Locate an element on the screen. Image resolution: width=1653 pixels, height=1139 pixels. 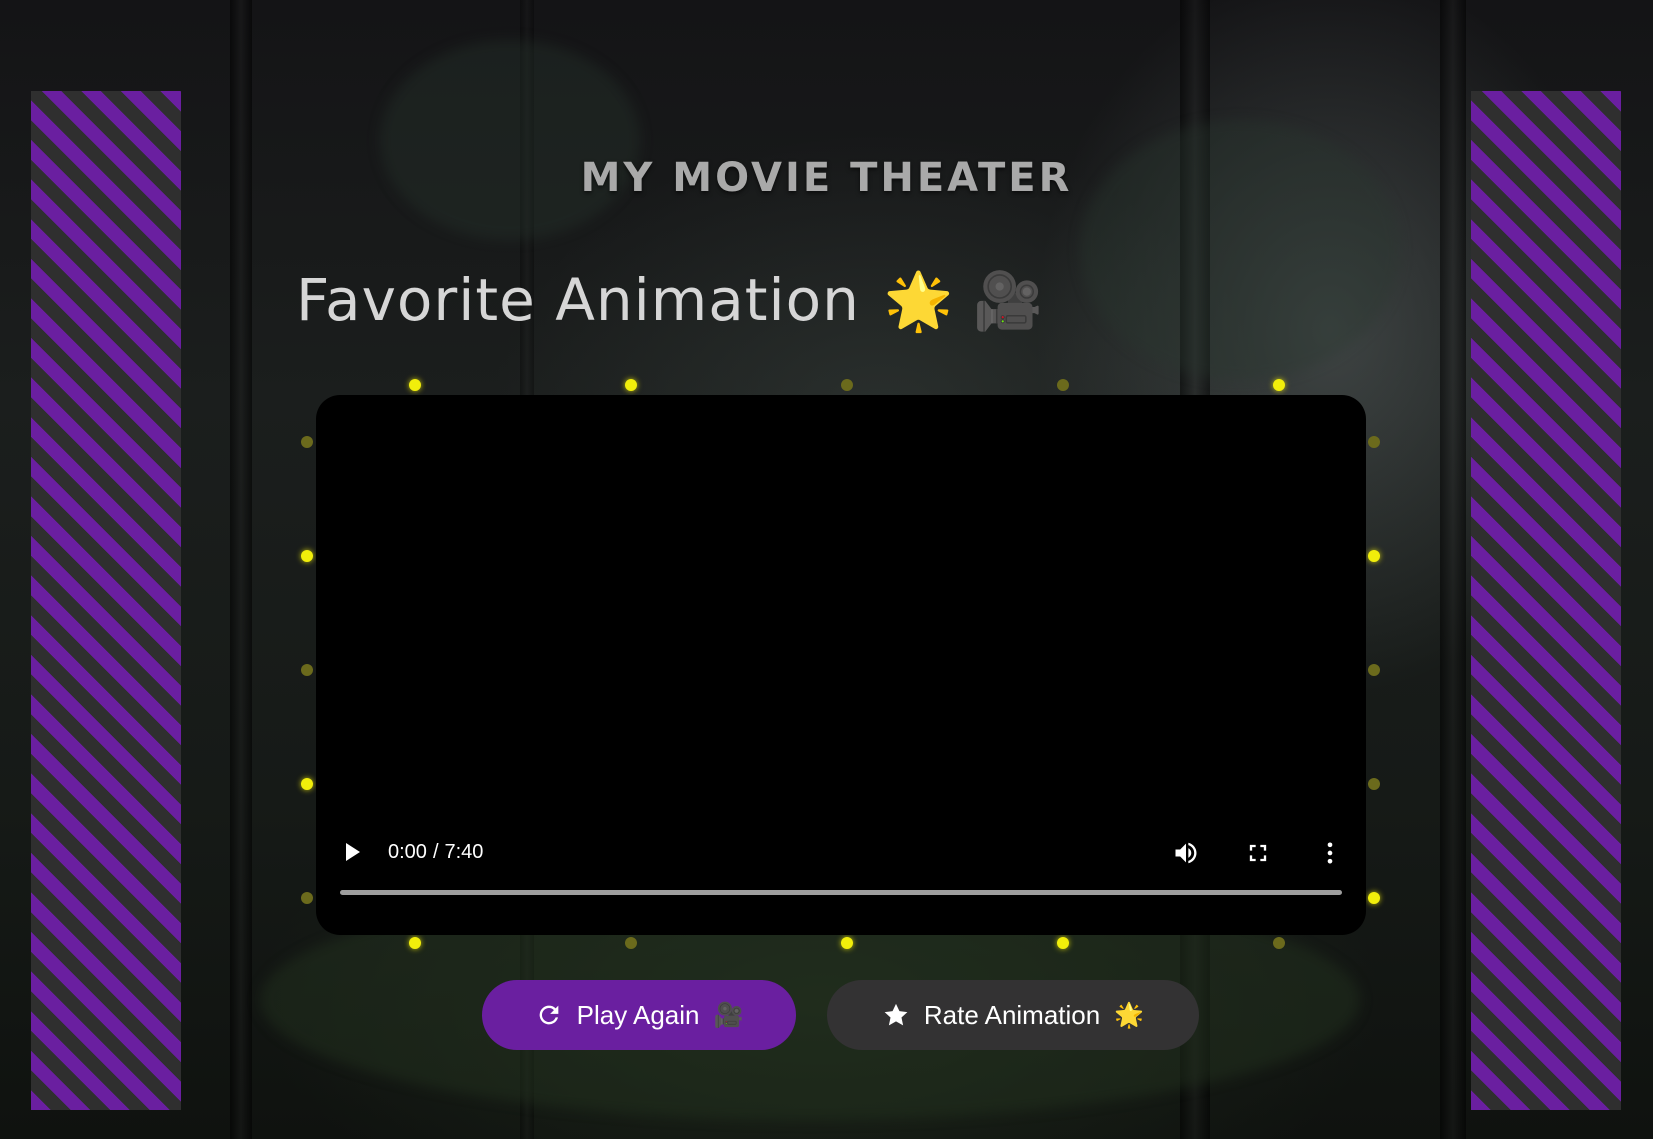
rate-animation-button: Rate Animation 🌟 is located at coordinates (1013, 1015).